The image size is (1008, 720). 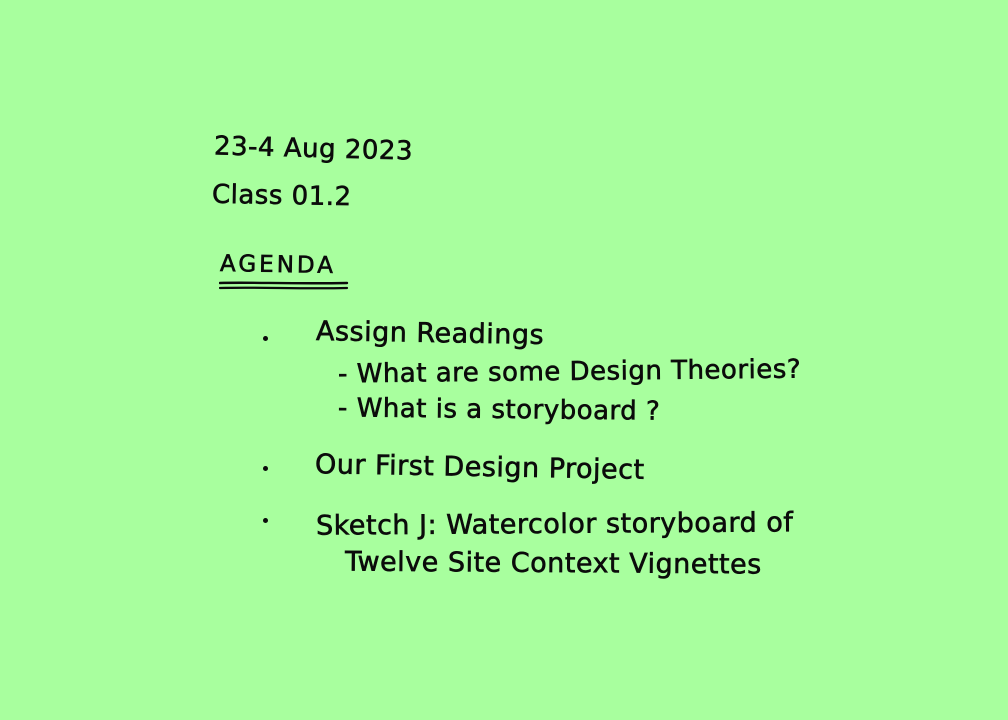 What do you see at coordinates (553, 563) in the screenshot?
I see `agenda-item-3-line-2: Twelve Site Context Vignettes` at bounding box center [553, 563].